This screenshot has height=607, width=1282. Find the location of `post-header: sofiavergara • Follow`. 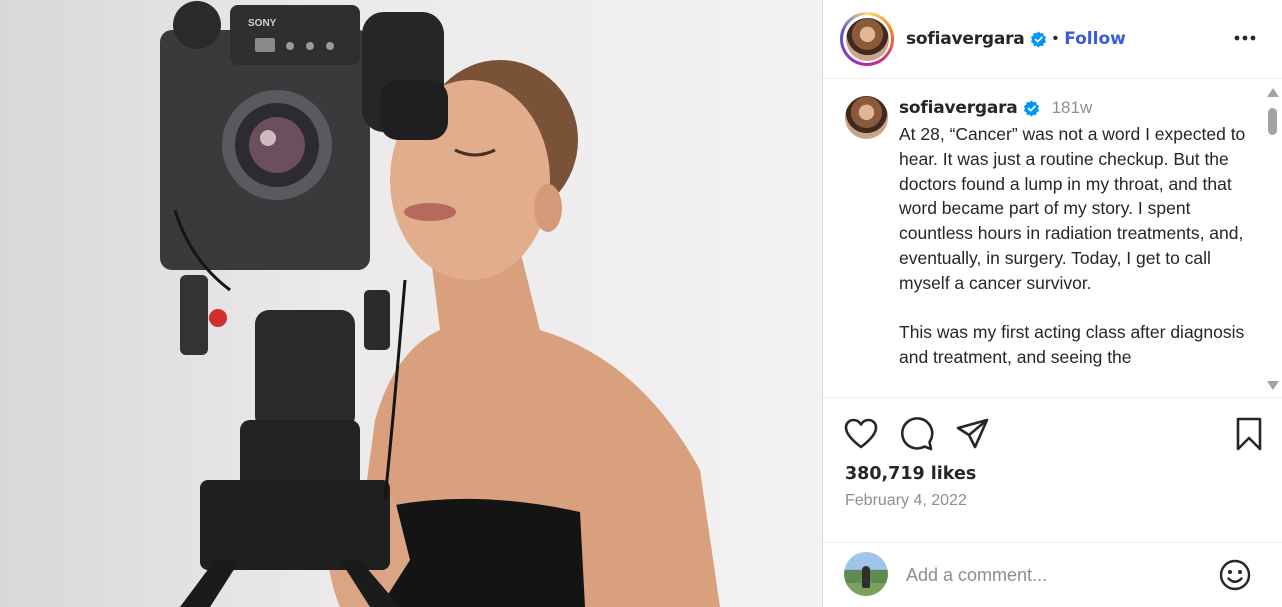

post-header: sofiavergara • Follow is located at coordinates (1052, 39).